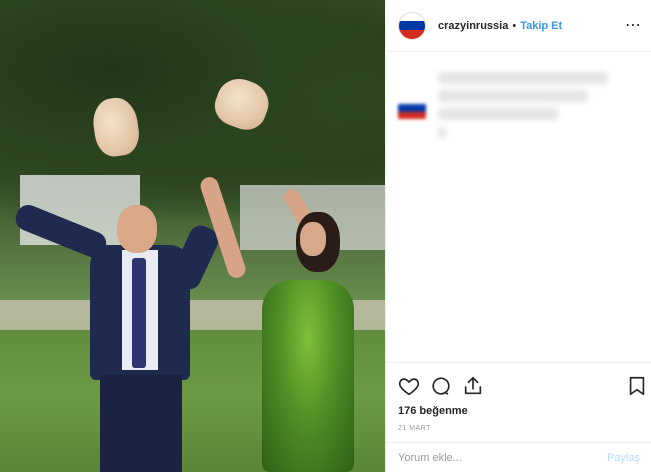  I want to click on username-link: crazyinrussia, so click(473, 26).